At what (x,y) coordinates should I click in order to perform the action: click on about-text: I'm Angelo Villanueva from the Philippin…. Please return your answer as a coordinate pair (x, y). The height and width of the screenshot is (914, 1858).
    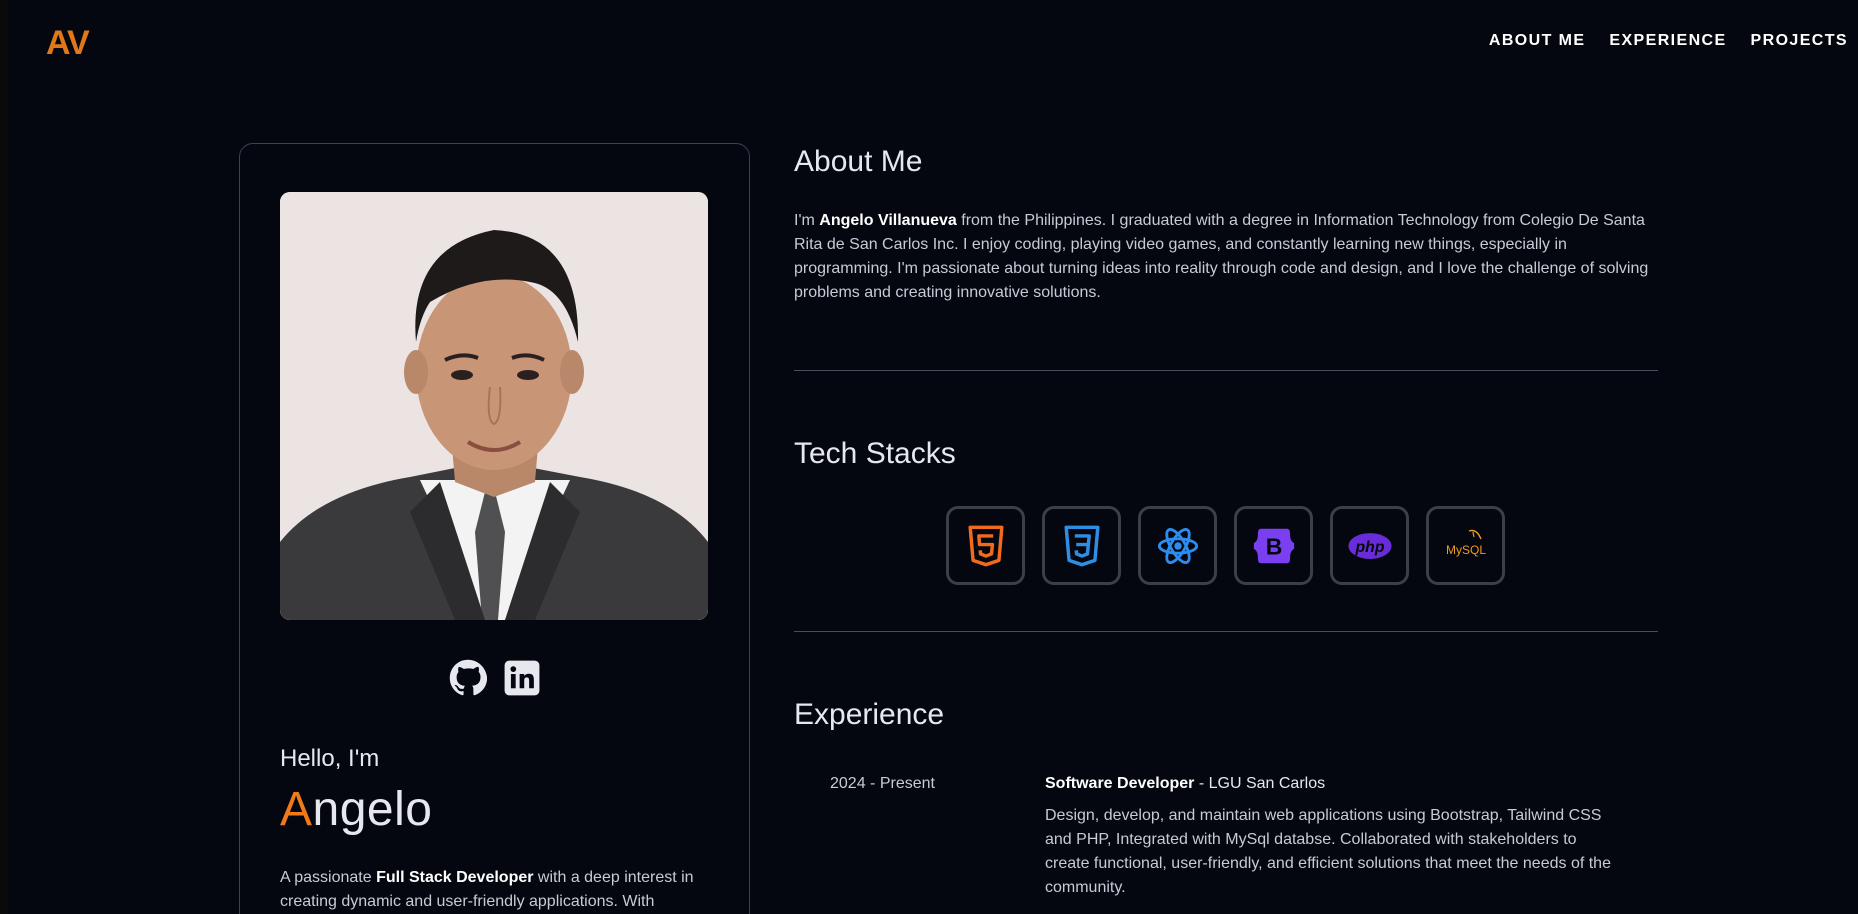
    Looking at the image, I should click on (1227, 257).